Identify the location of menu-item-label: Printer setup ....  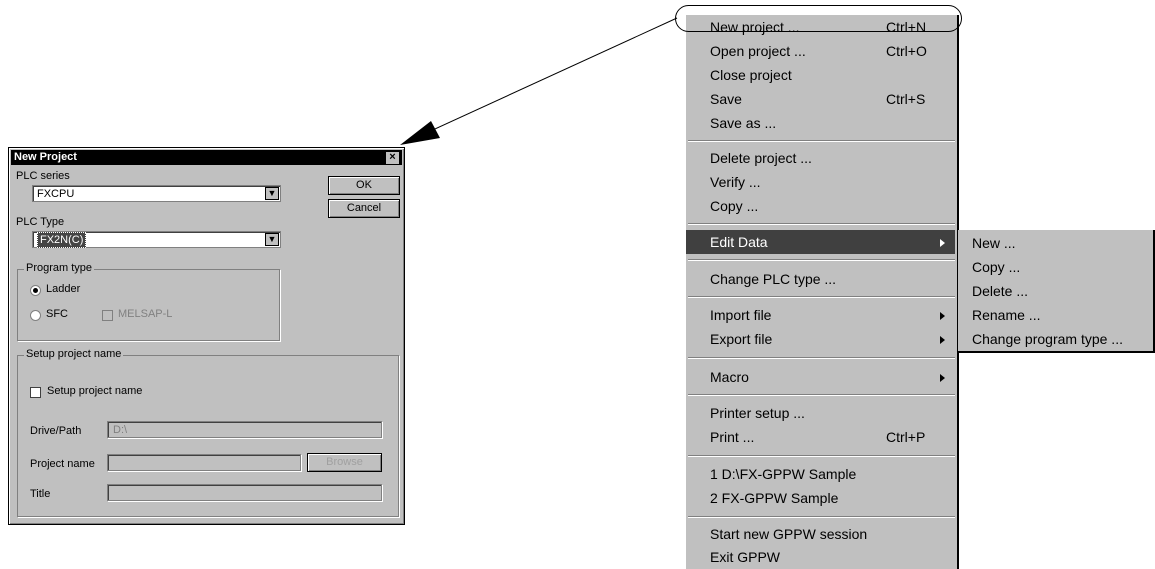
(757, 413).